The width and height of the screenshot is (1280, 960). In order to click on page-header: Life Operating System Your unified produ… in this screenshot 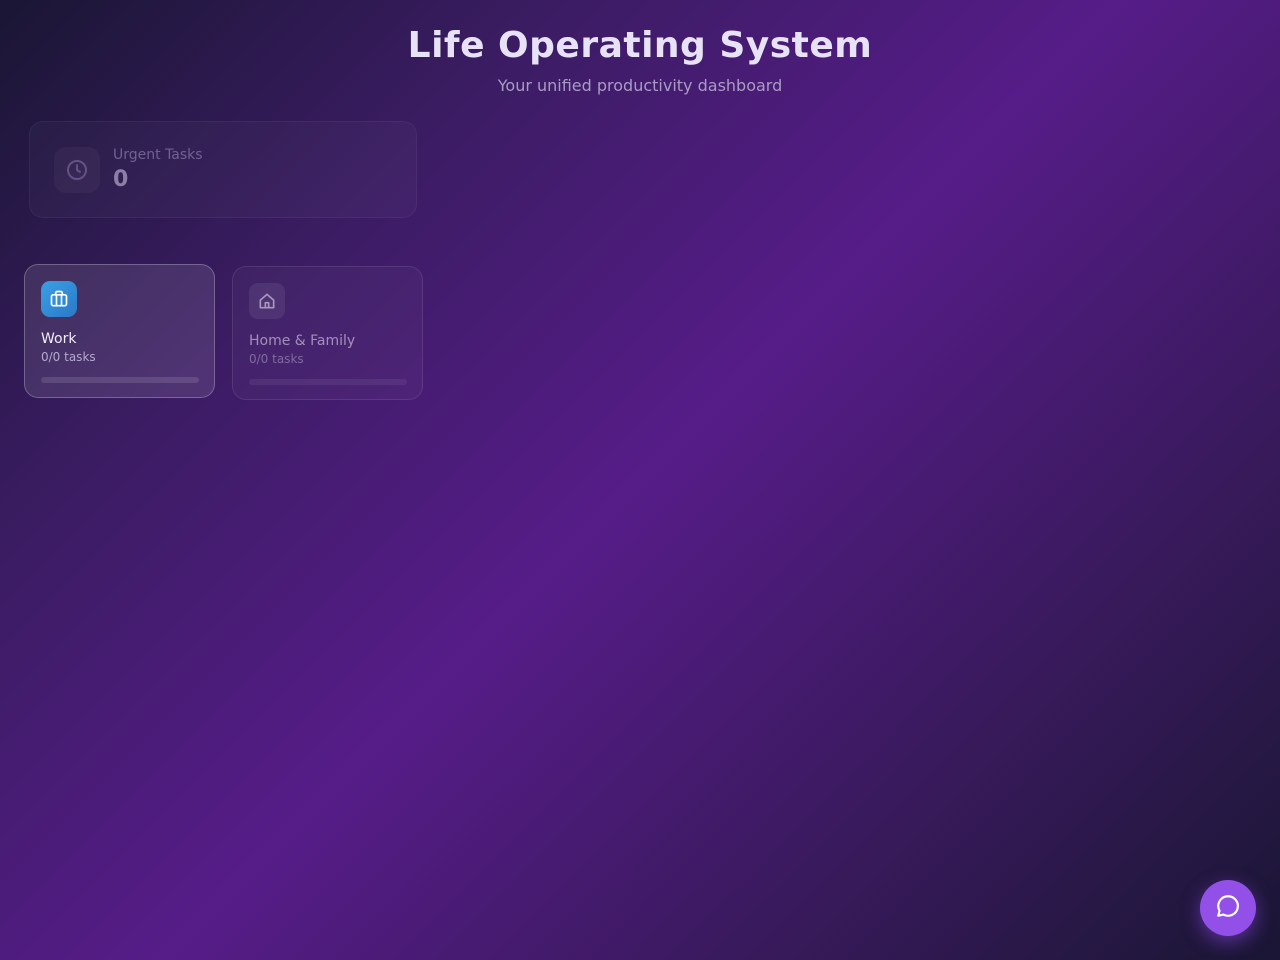, I will do `click(640, 60)`.